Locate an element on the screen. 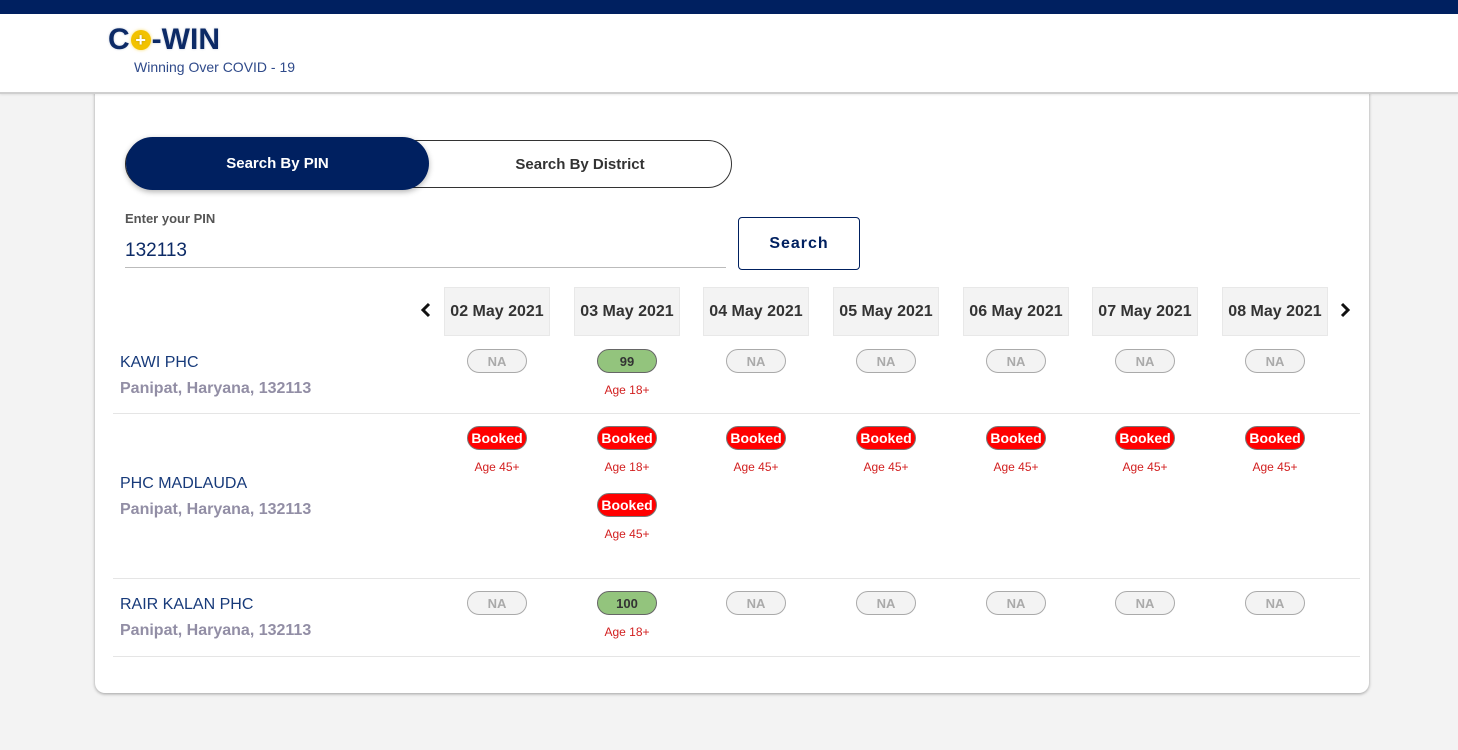 This screenshot has width=1458, height=750. pin-input is located at coordinates (425, 251).